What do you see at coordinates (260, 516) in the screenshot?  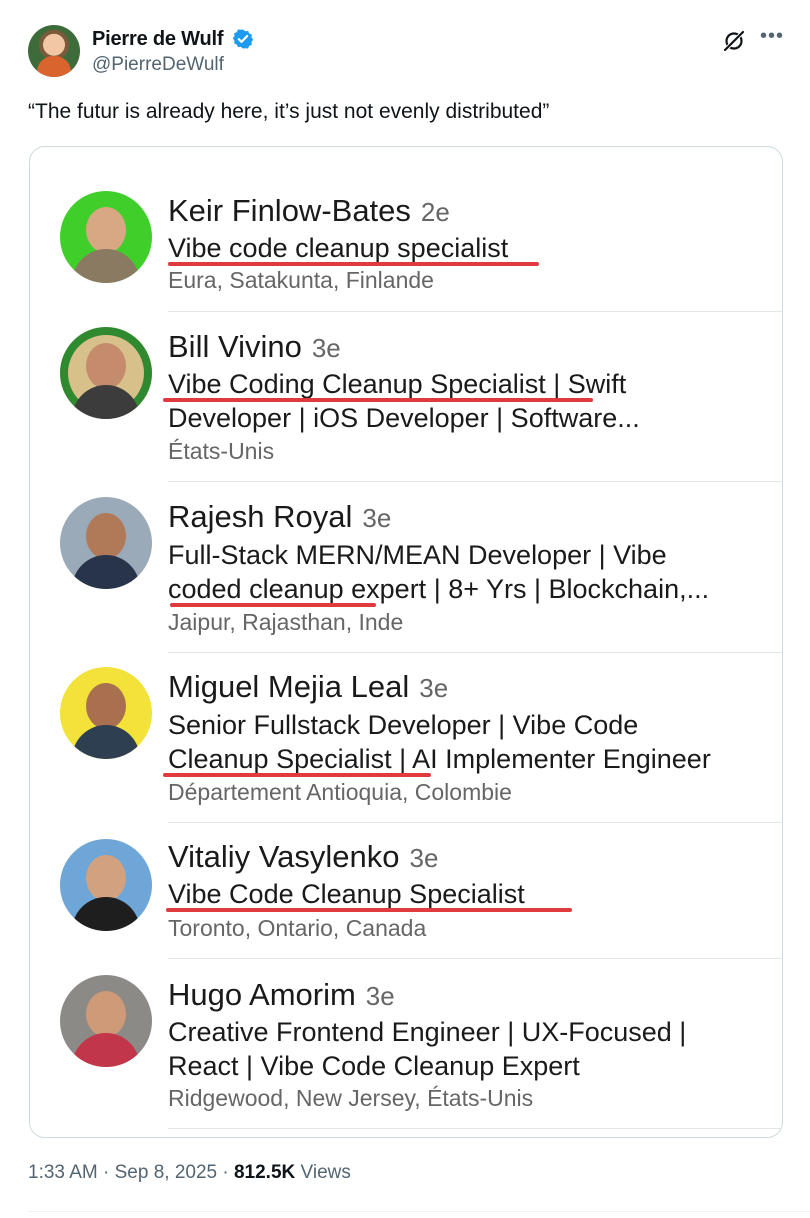 I see `profile-name: Rajesh Royal` at bounding box center [260, 516].